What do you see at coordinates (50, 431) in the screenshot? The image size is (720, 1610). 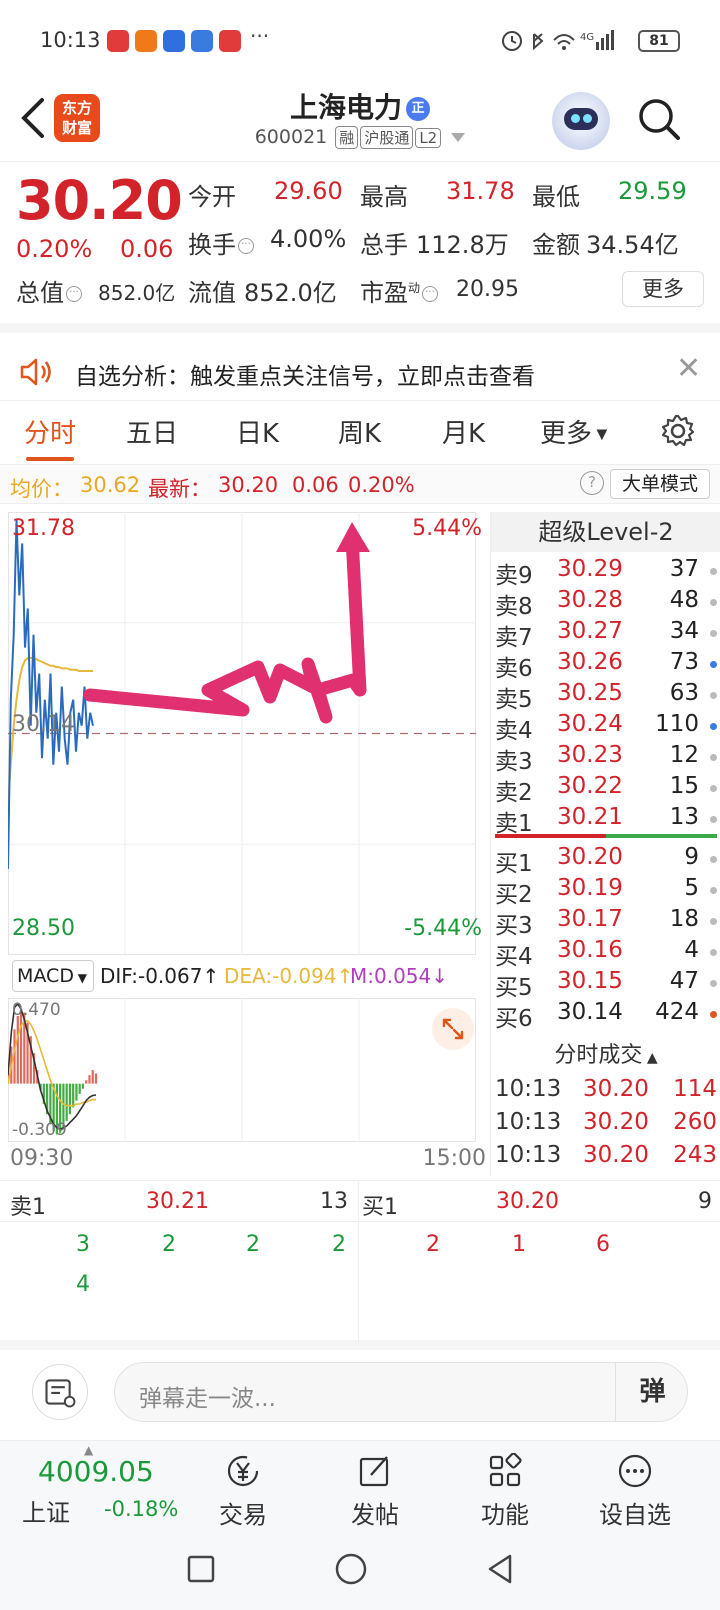 I see `tab-intraday: 分时` at bounding box center [50, 431].